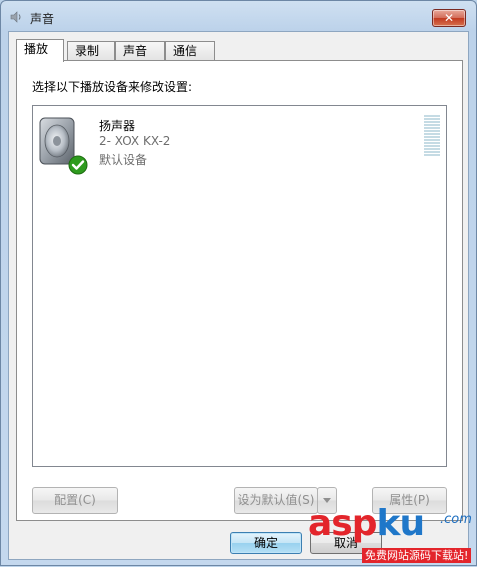 The height and width of the screenshot is (567, 477). Describe the element at coordinates (123, 160) in the screenshot. I see `device-status: 默认设备` at that location.